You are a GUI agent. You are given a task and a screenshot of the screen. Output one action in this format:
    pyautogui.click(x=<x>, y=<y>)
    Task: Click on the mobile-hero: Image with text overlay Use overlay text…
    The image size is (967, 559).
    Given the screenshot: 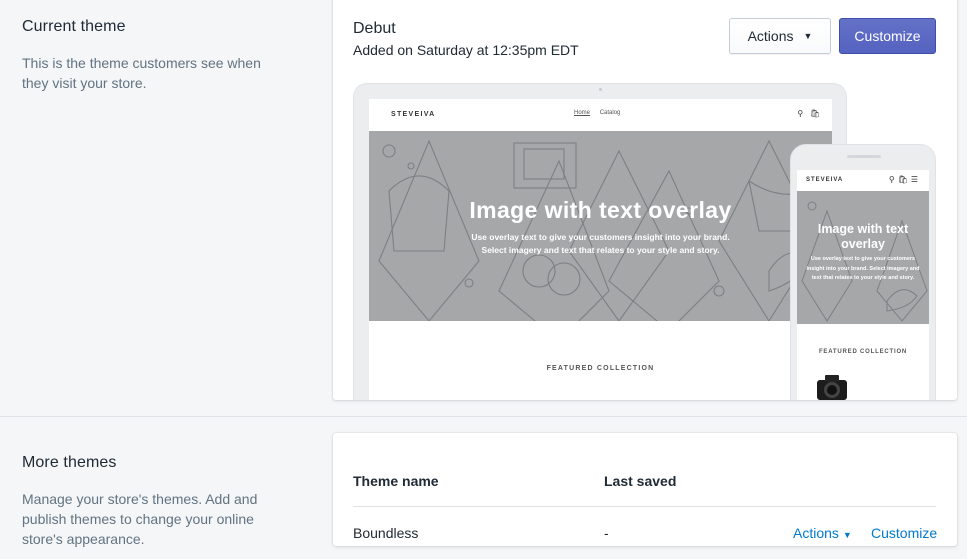 What is the action you would take?
    pyautogui.click(x=863, y=257)
    